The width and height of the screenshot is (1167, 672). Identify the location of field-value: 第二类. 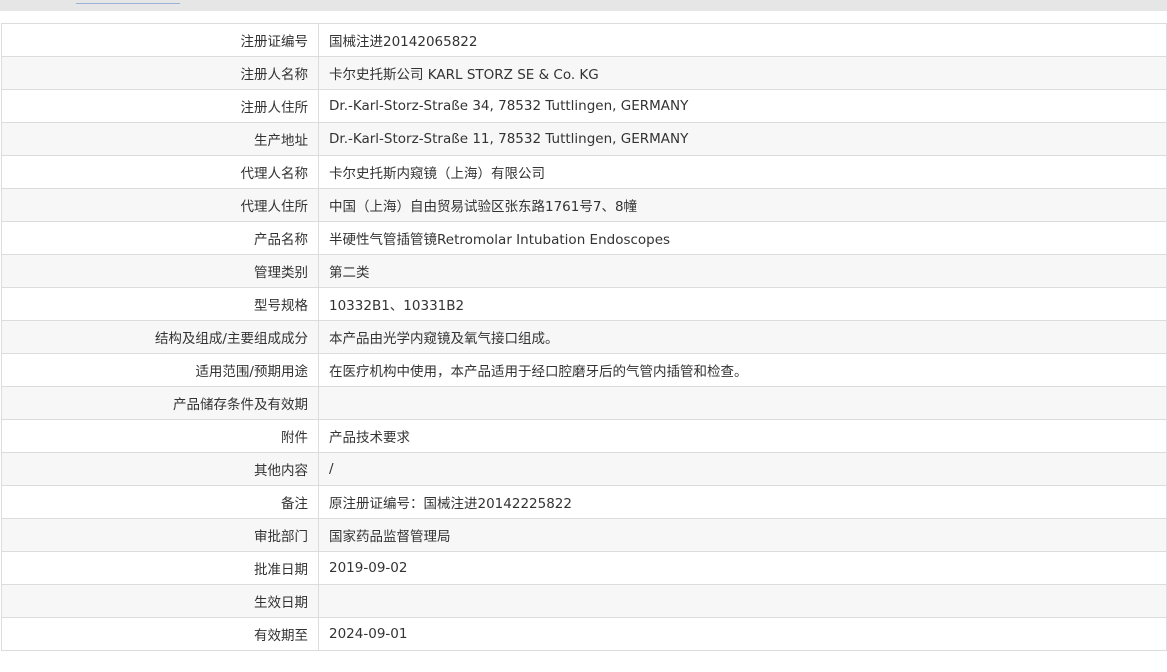
(742, 271).